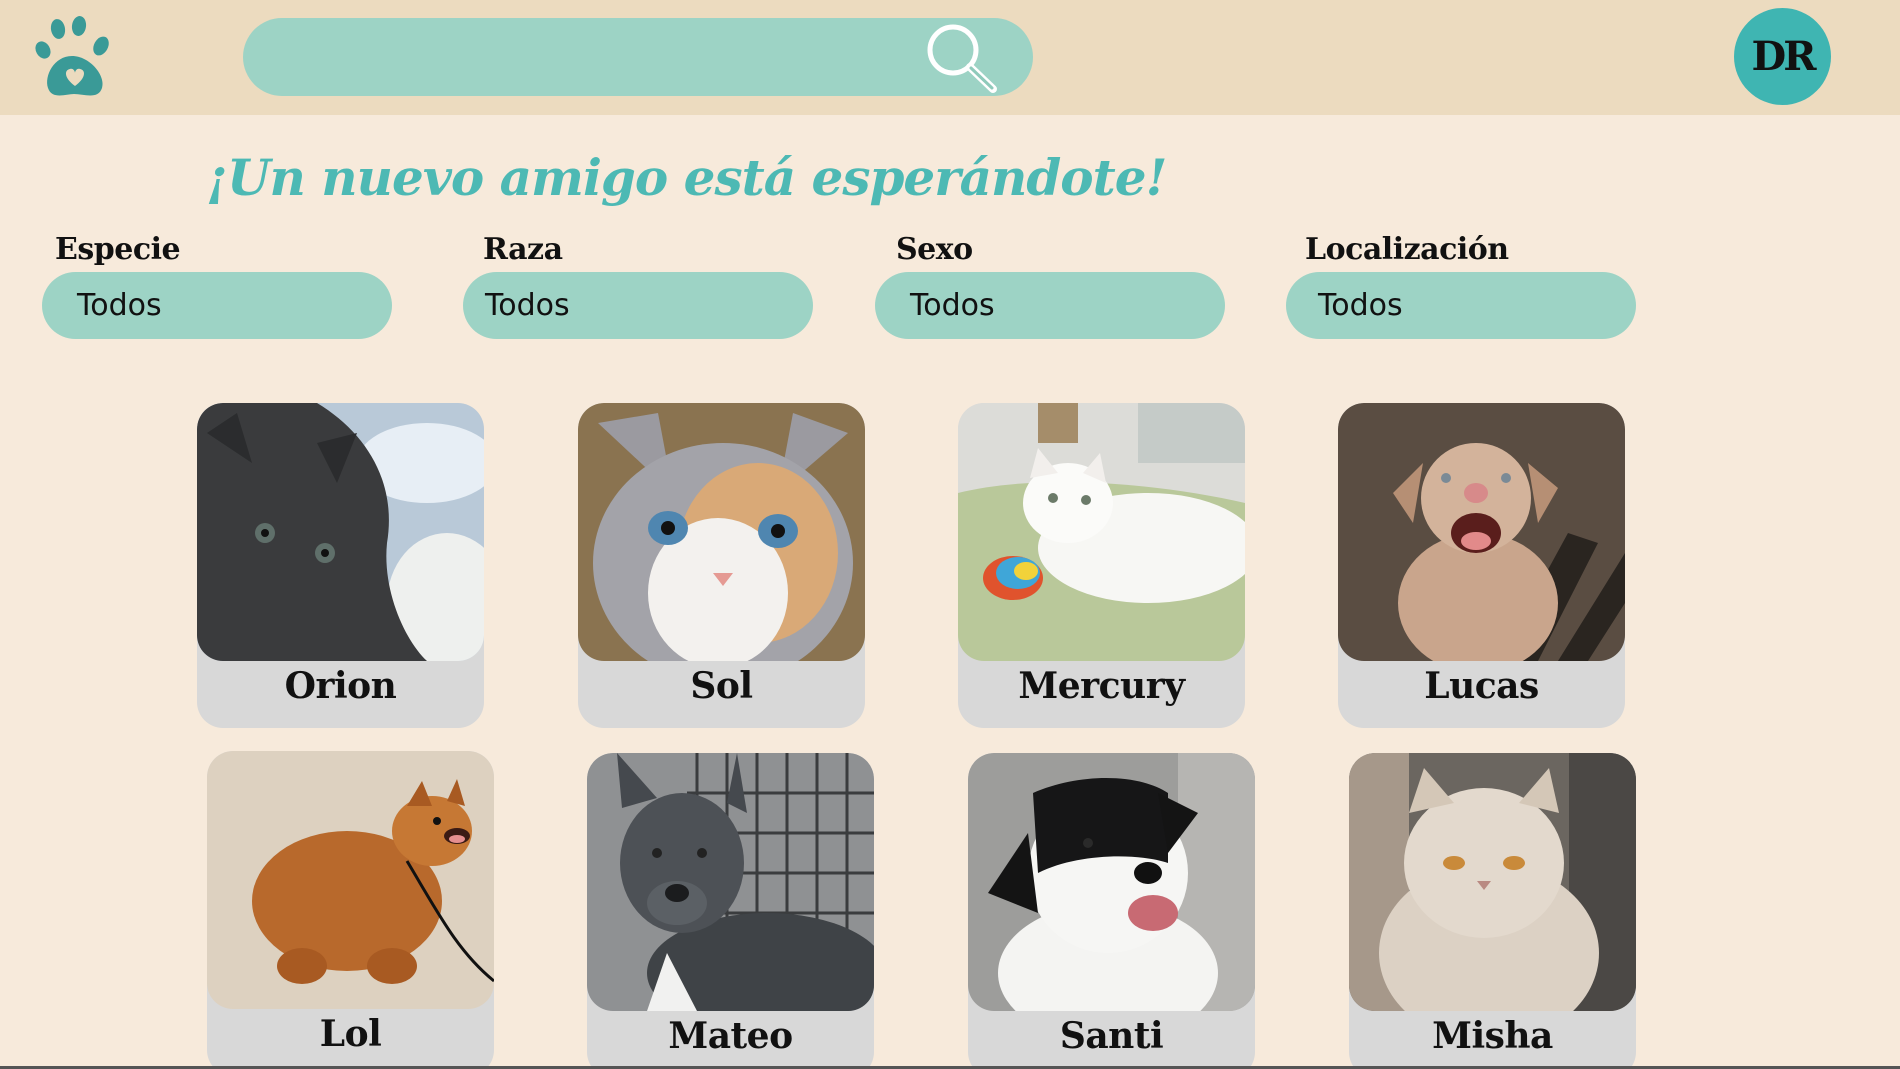 This screenshot has height=1069, width=1900. Describe the element at coordinates (118, 249) in the screenshot. I see `filter-label-especie: Especie` at that location.